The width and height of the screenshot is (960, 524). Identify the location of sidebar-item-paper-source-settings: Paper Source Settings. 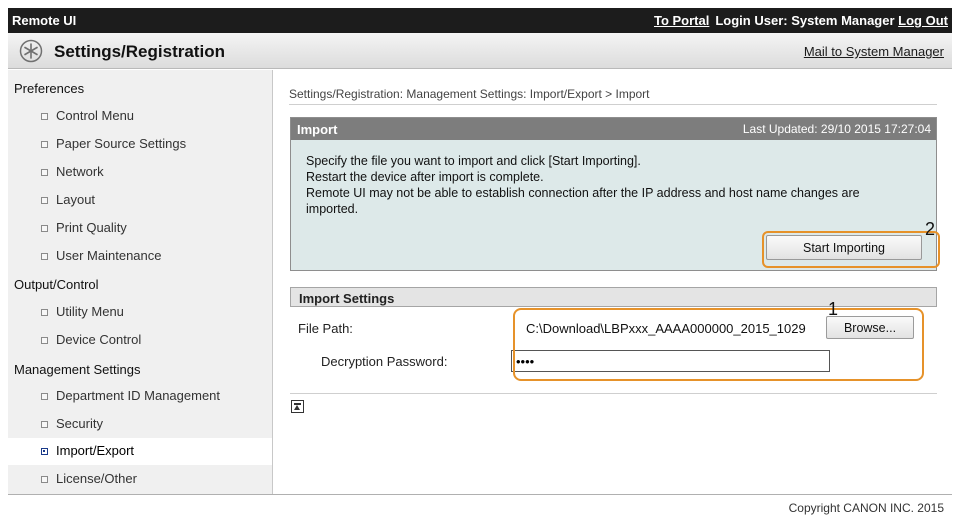
(140, 144).